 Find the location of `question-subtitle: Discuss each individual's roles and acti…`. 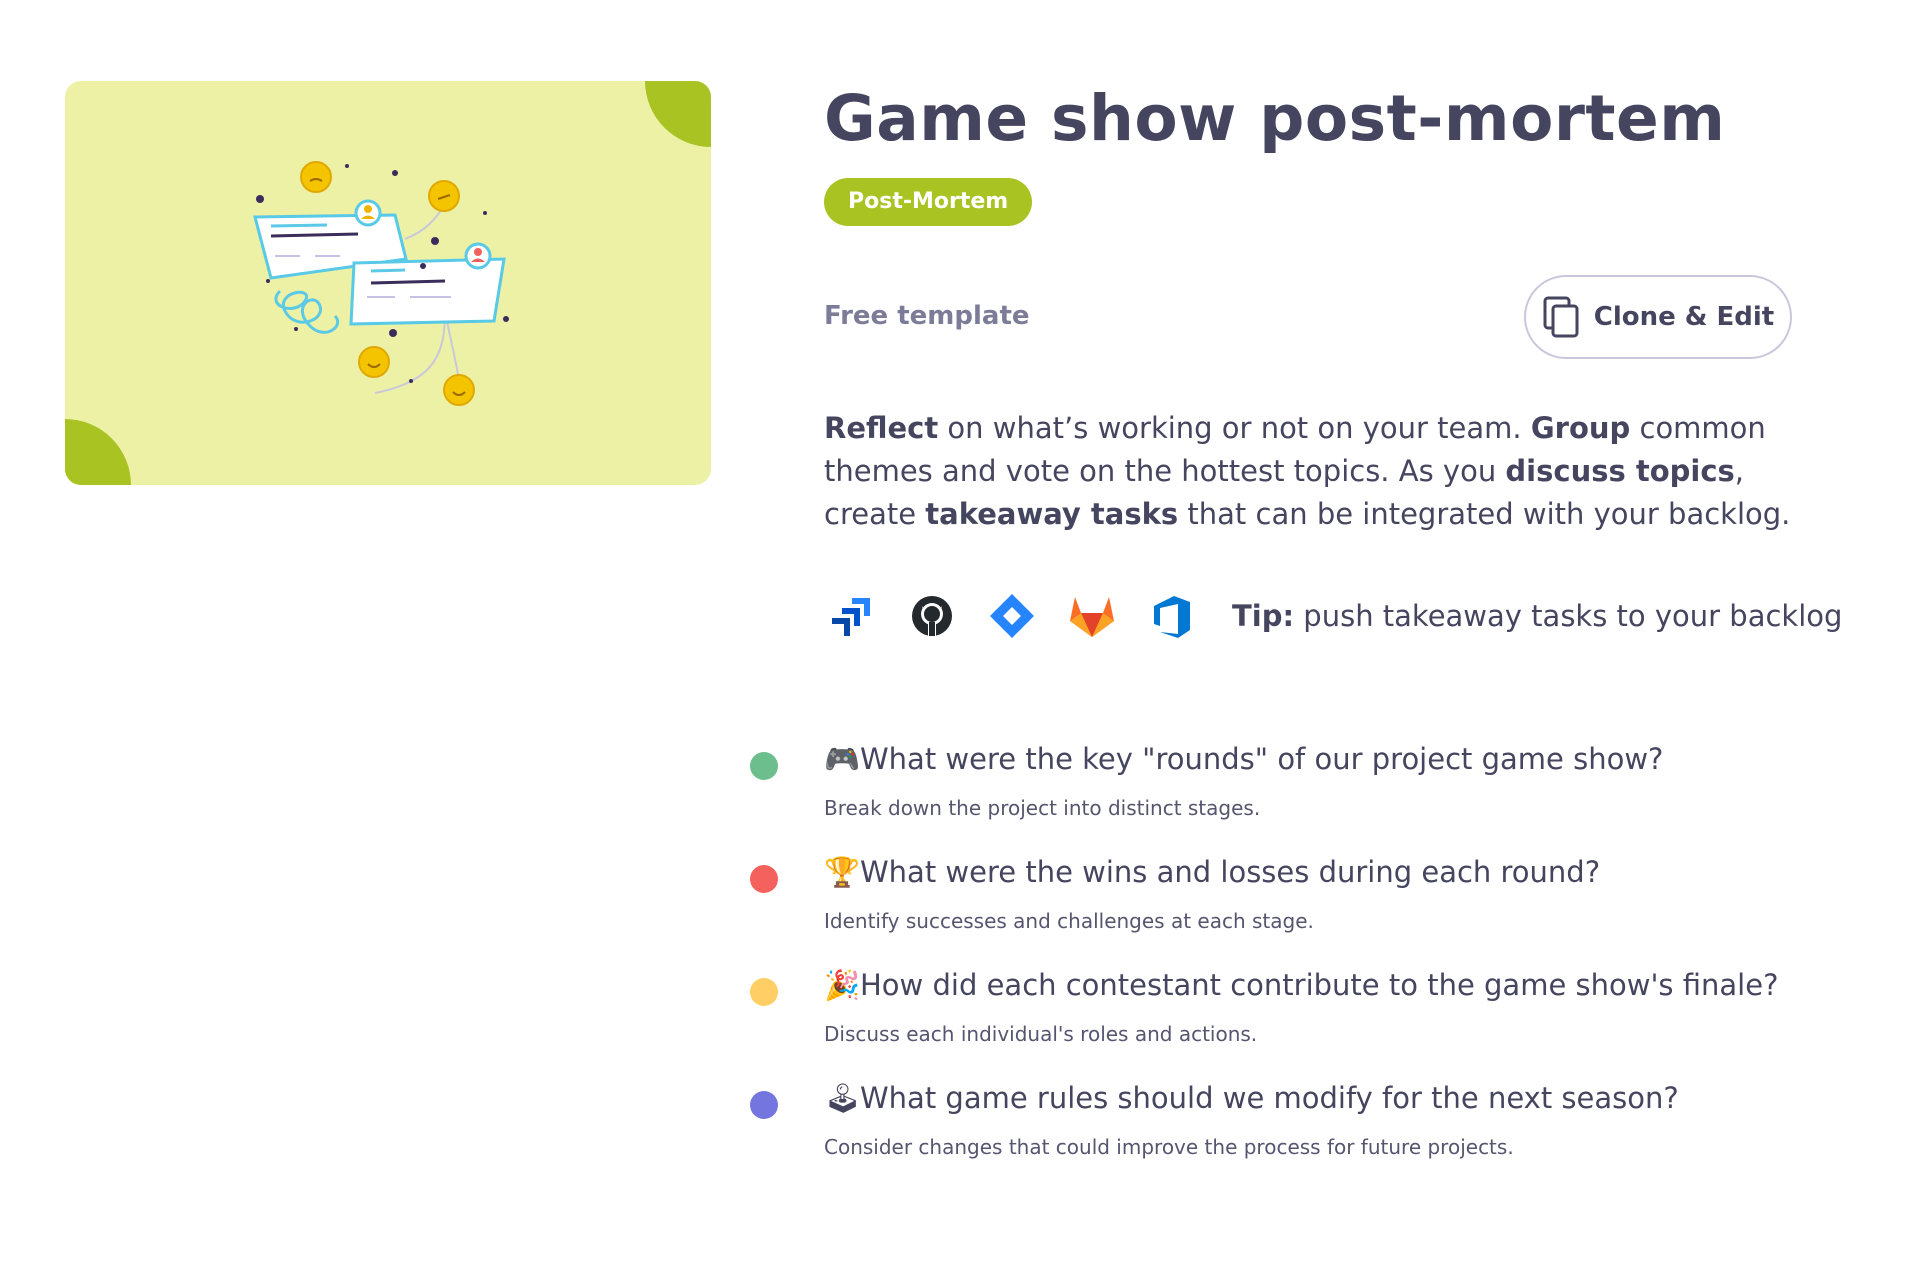

question-subtitle: Discuss each individual's roles and acti… is located at coordinates (1041, 1034).